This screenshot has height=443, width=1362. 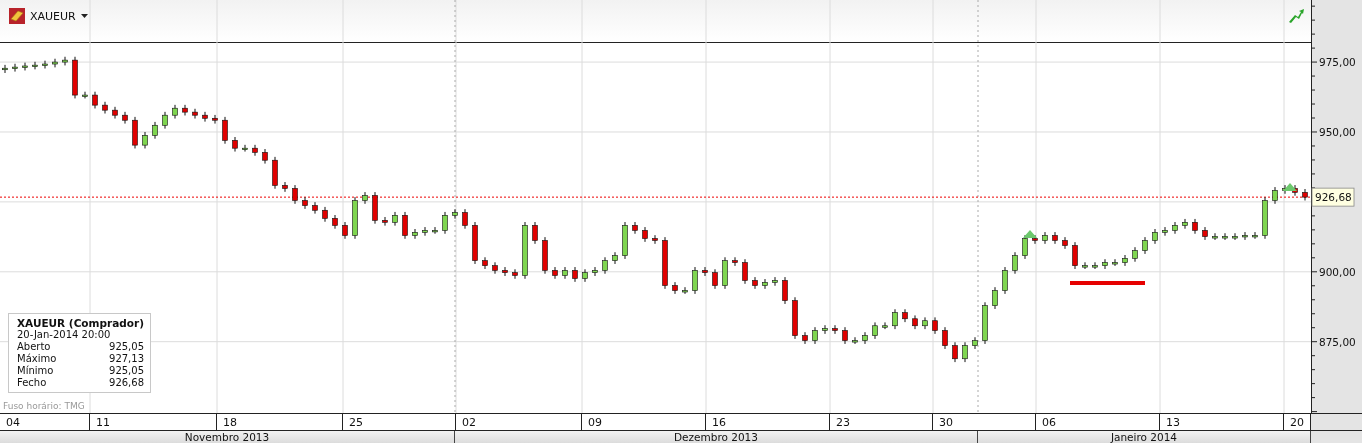 I want to click on info-datetime: 20-Jan-2014 20:00, so click(x=64, y=335).